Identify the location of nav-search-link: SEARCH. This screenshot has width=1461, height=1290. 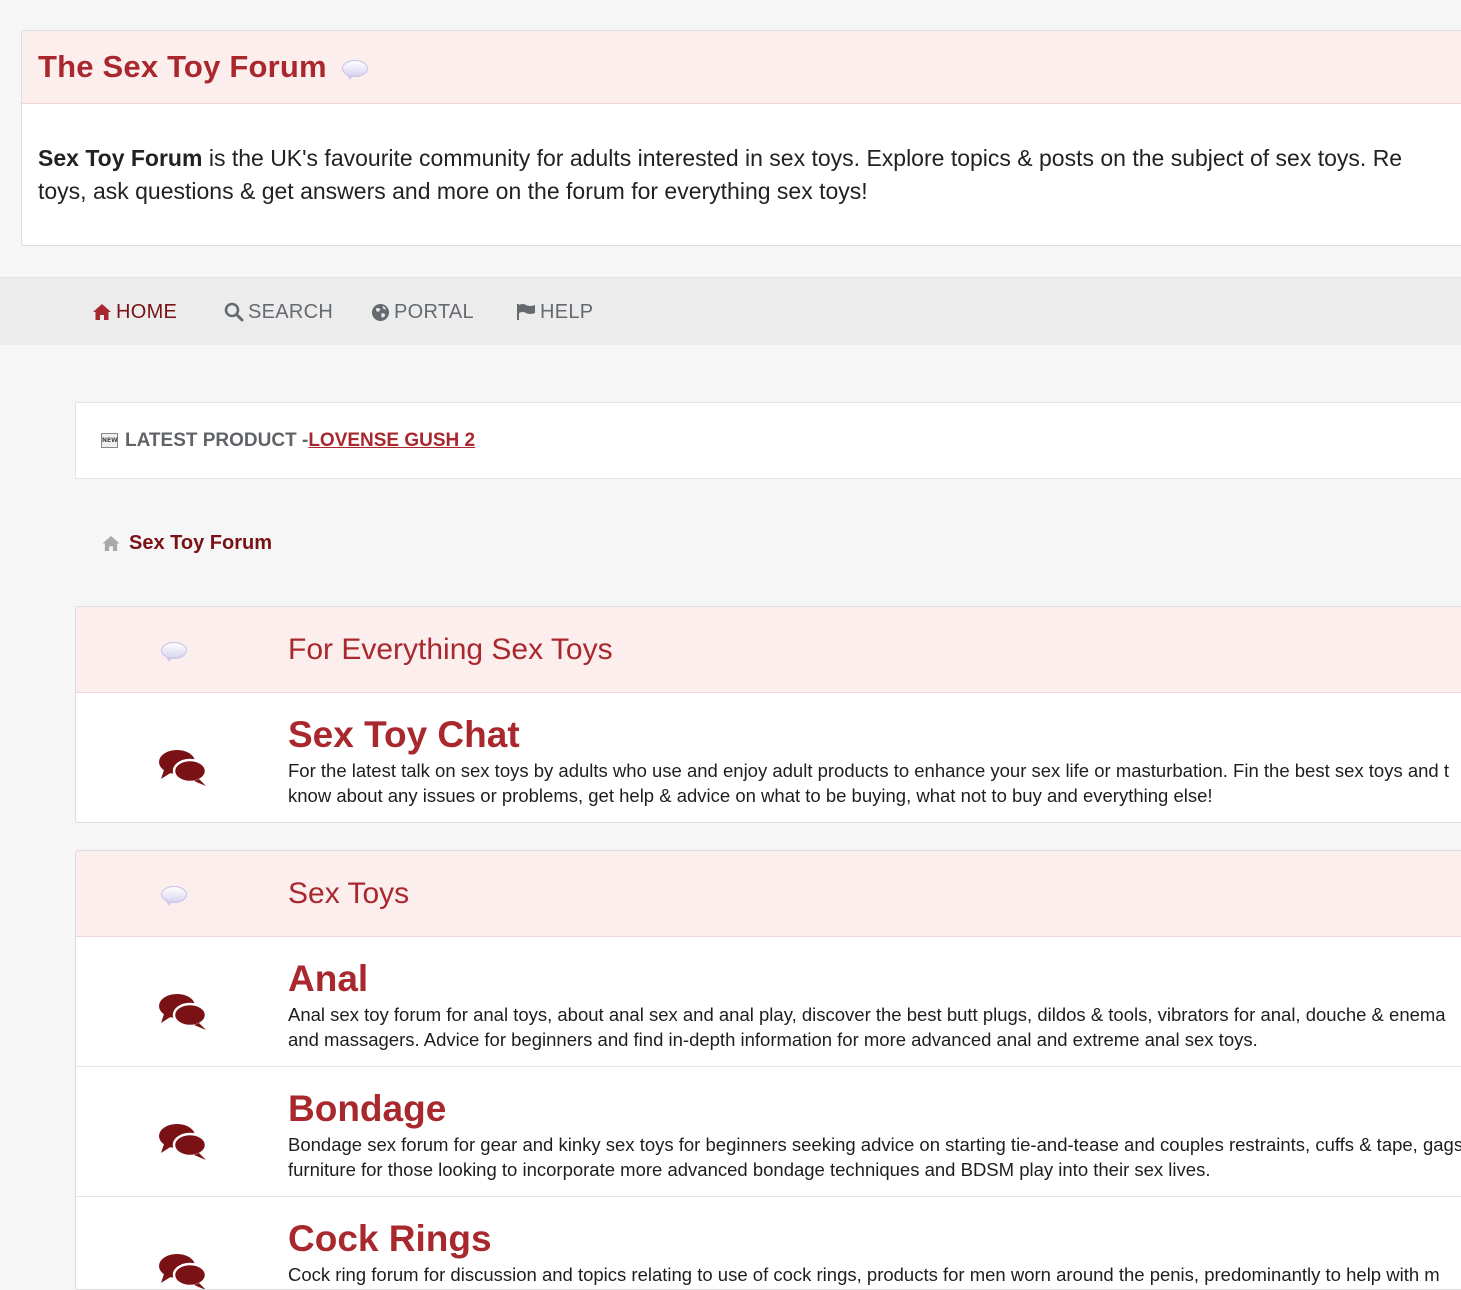
(278, 312).